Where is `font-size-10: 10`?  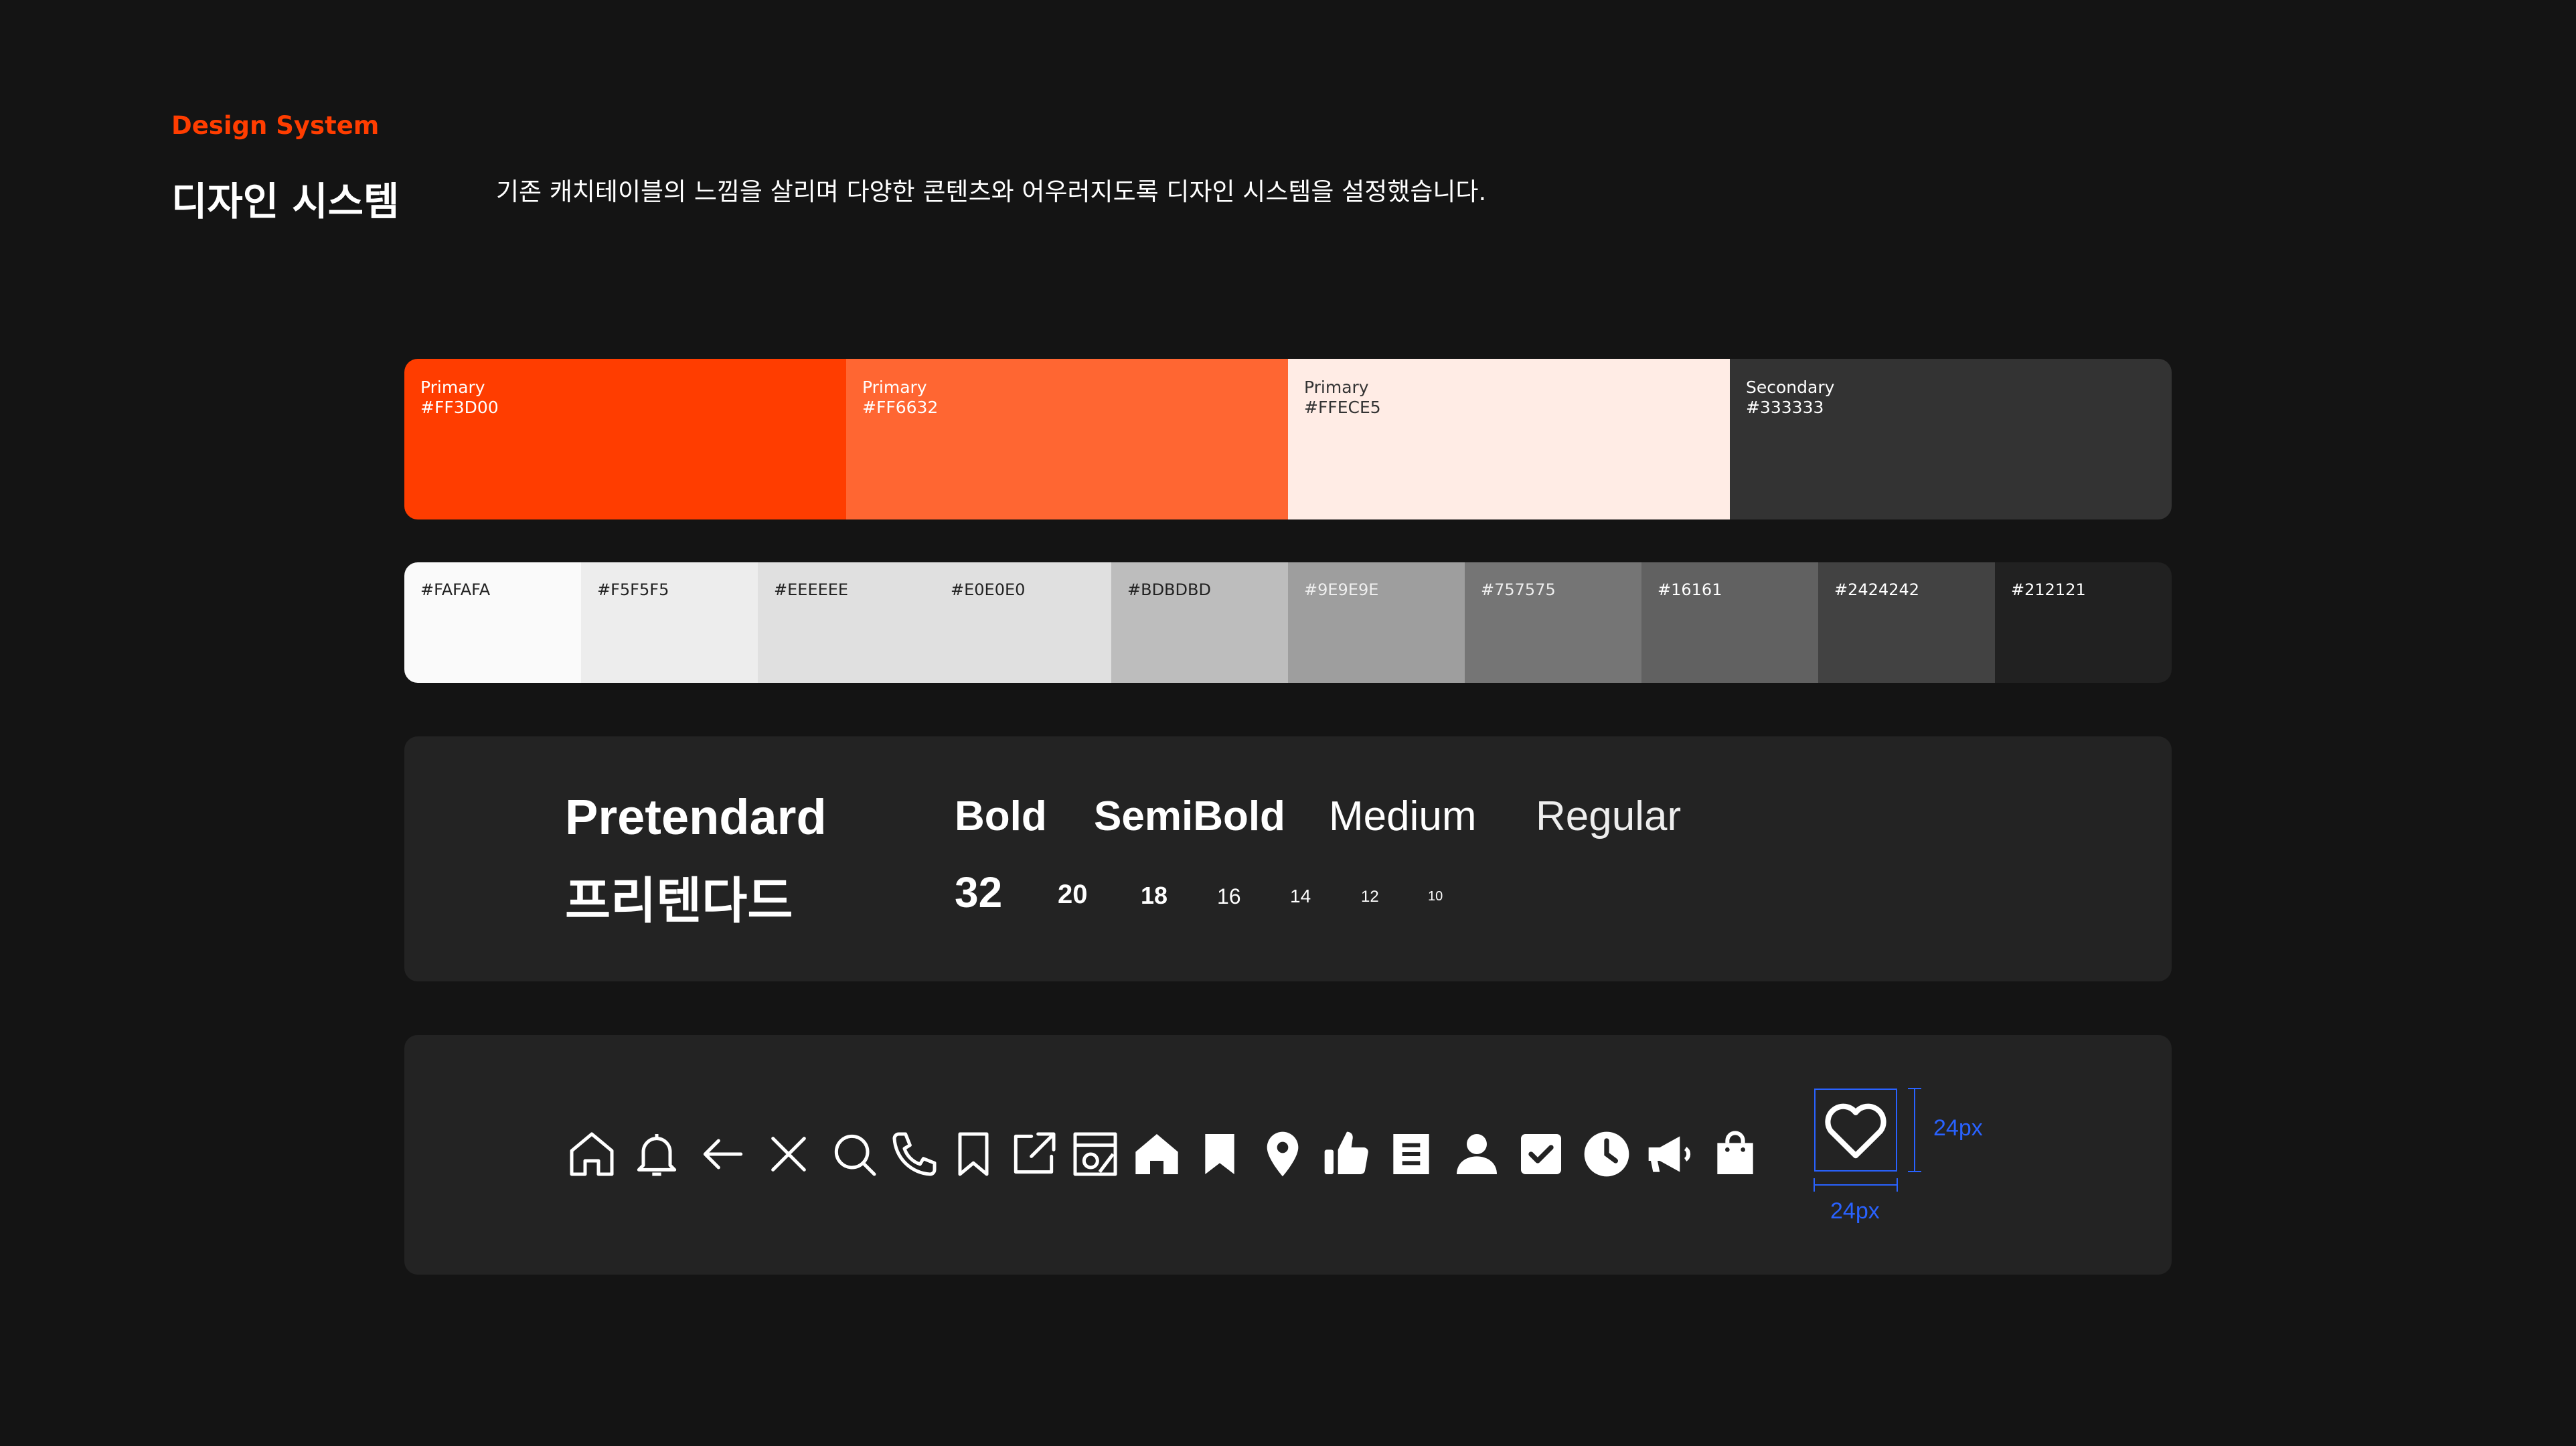
font-size-10: 10 is located at coordinates (1436, 896).